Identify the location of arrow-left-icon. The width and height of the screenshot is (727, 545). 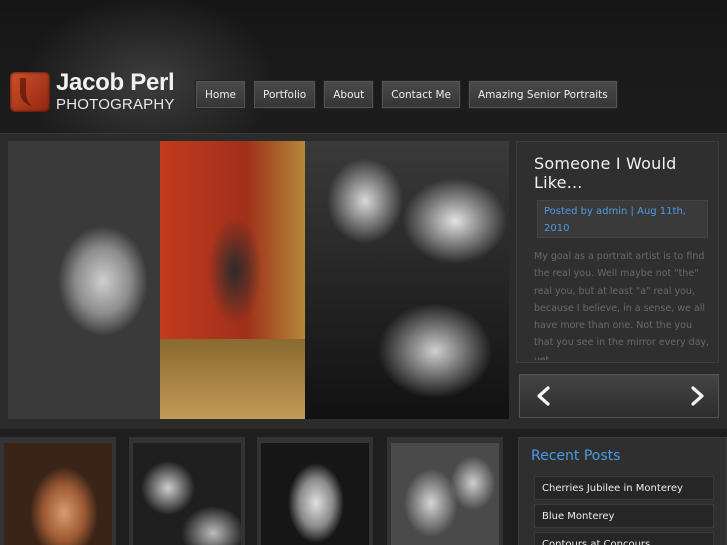
(544, 396).